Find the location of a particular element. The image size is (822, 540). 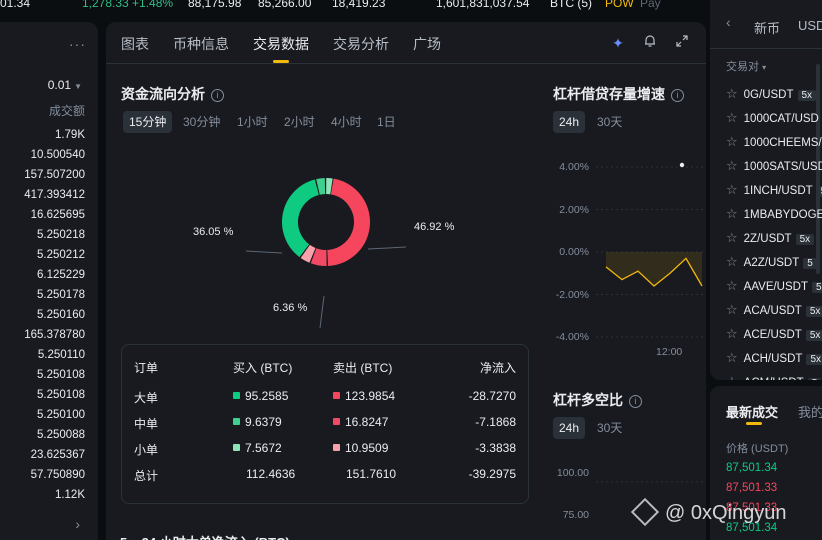

pair-row: ☆ ACH/USDT 5x is located at coordinates (774, 358).